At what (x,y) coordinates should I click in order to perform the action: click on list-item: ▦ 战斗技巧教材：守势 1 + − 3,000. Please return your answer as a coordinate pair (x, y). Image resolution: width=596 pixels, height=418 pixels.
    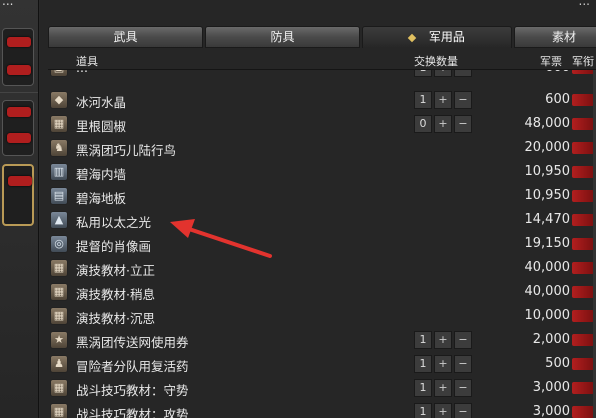
    Looking at the image, I should click on (322, 388).